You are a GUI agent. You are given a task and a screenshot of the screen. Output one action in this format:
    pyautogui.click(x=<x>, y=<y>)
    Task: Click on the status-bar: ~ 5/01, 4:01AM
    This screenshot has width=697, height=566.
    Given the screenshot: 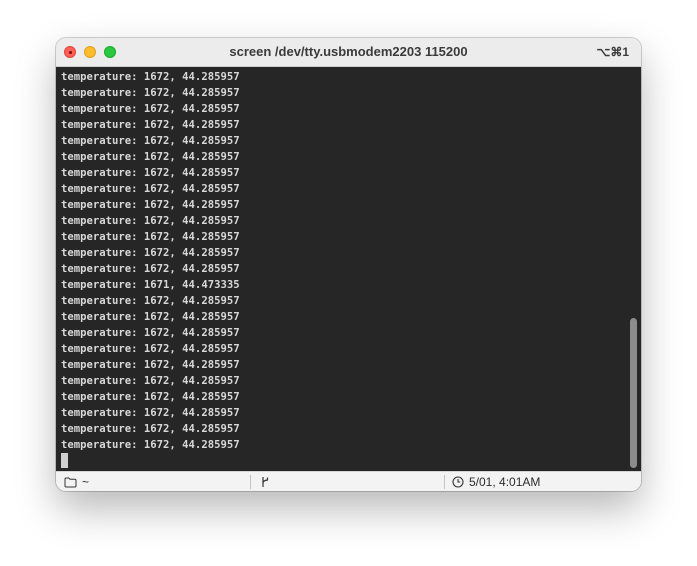 What is the action you would take?
    pyautogui.click(x=348, y=481)
    